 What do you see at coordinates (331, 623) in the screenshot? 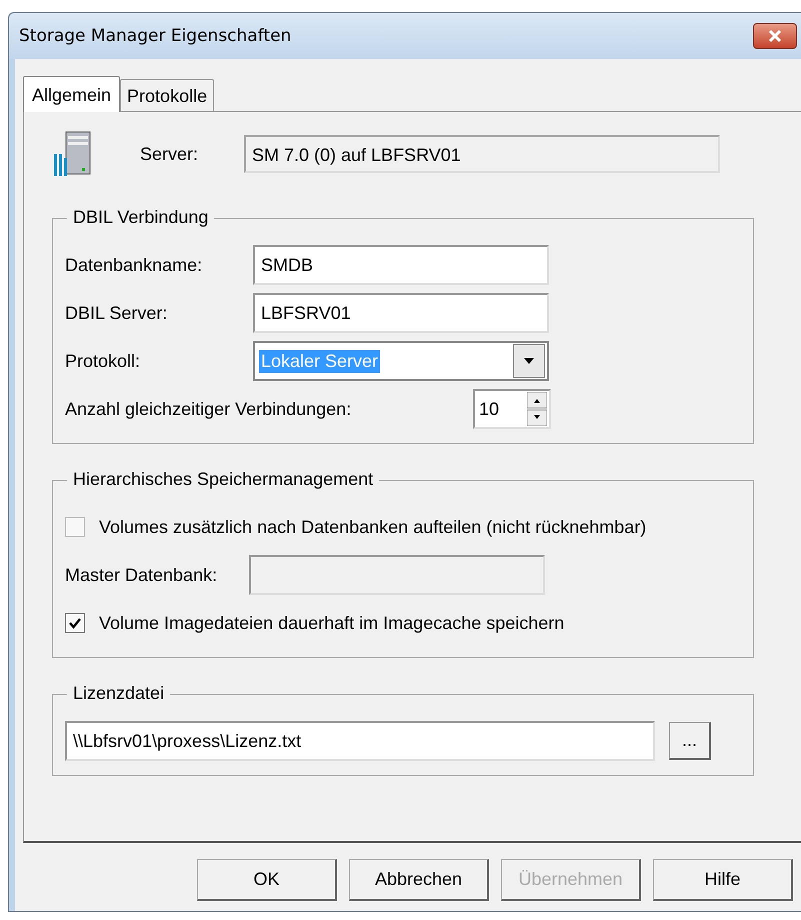
I see `checkbox-label: Volume Imagedateien dauerhaft im Imagecache speichern` at bounding box center [331, 623].